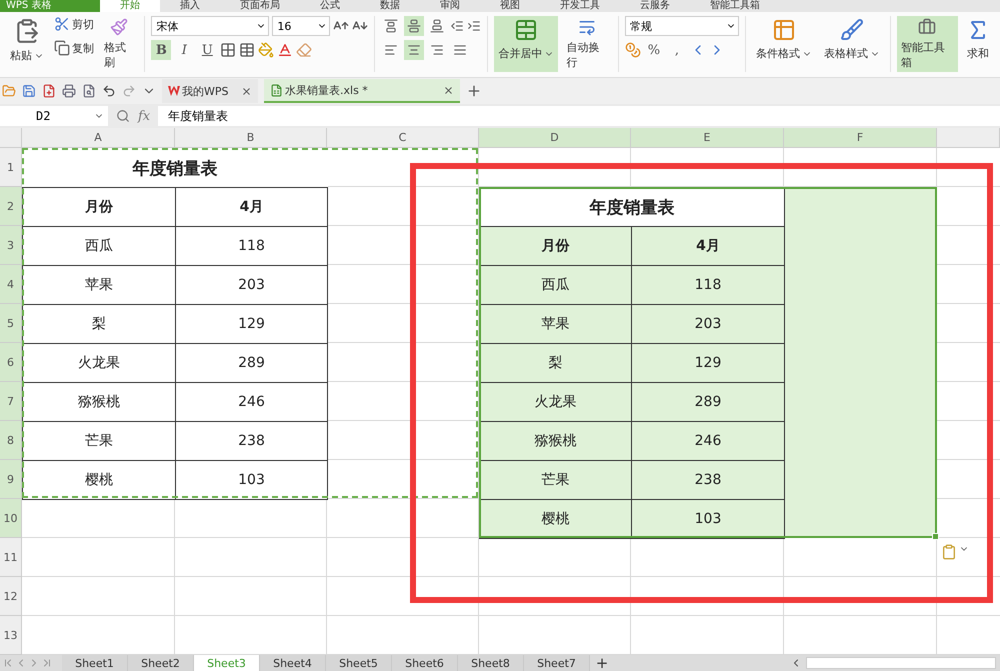  What do you see at coordinates (655, 6) in the screenshot?
I see `menu-tab: 云服务` at bounding box center [655, 6].